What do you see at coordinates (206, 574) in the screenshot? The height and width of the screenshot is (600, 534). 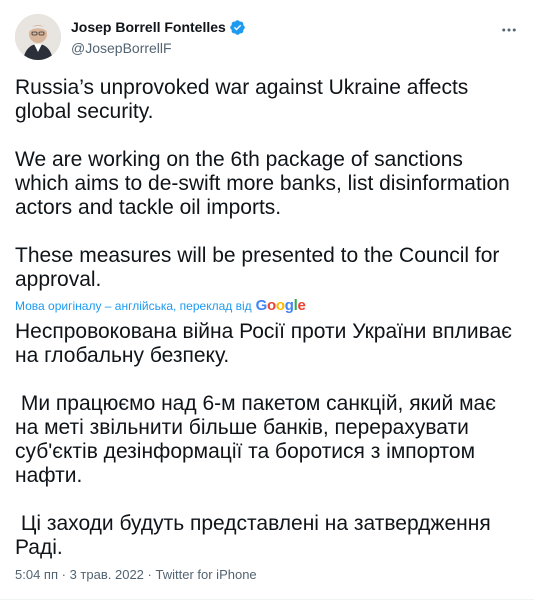 I see `tweet-source: Twitter for iPhone` at bounding box center [206, 574].